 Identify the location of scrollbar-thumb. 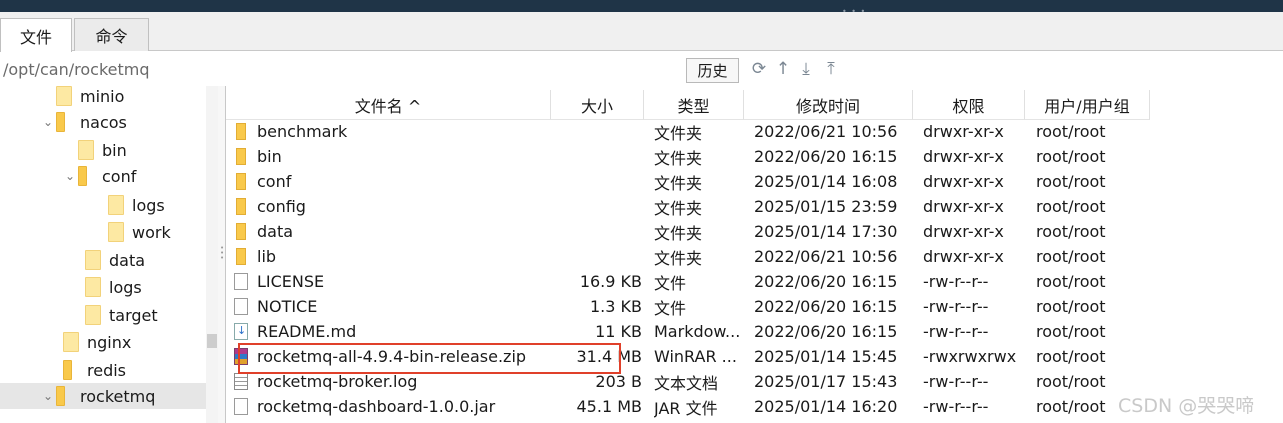
(212, 341).